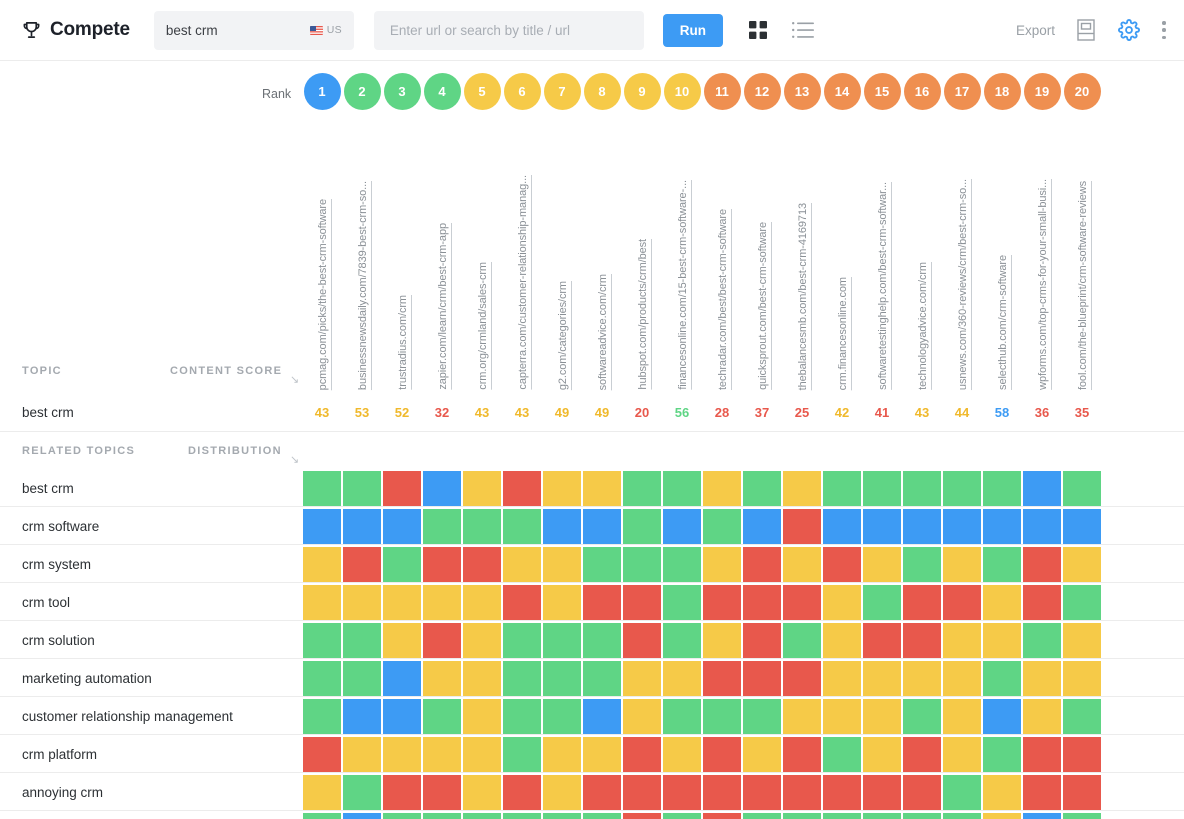 The width and height of the screenshot is (1184, 819). What do you see at coordinates (758, 30) in the screenshot?
I see `grid-view-icon` at bounding box center [758, 30].